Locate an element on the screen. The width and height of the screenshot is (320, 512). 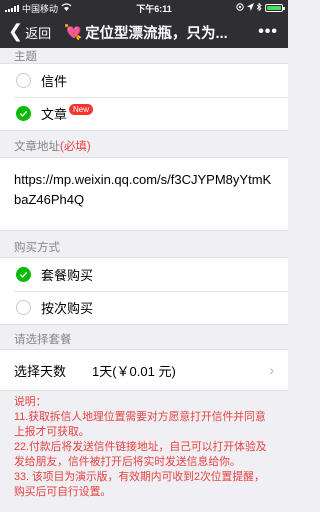
purchase-option-label: 按次购买 is located at coordinates (67, 308).